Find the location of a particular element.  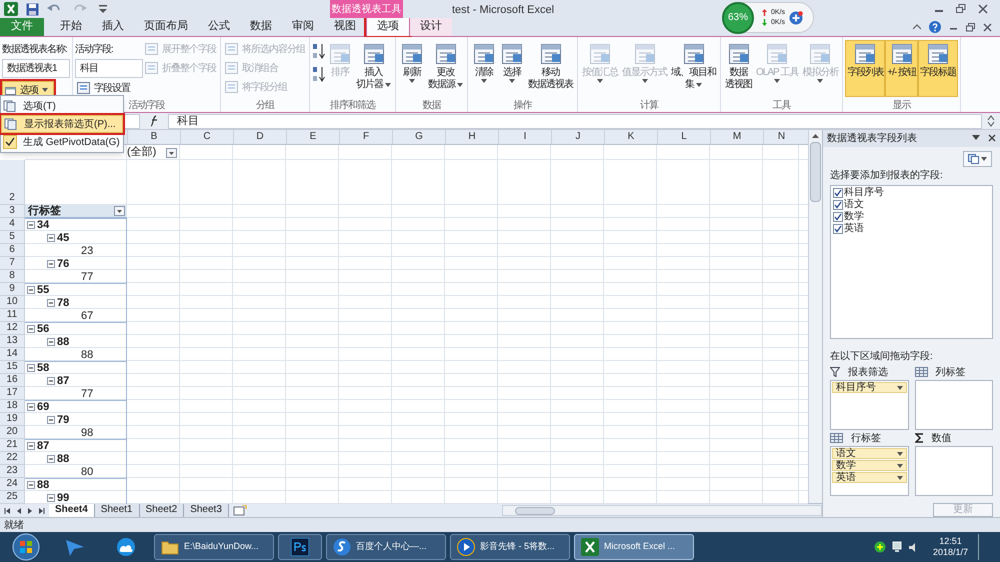

bird-icon is located at coordinates (75, 547).